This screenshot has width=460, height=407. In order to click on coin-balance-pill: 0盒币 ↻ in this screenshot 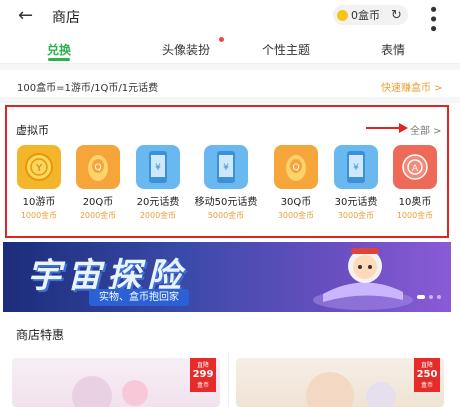, I will do `click(370, 15)`.